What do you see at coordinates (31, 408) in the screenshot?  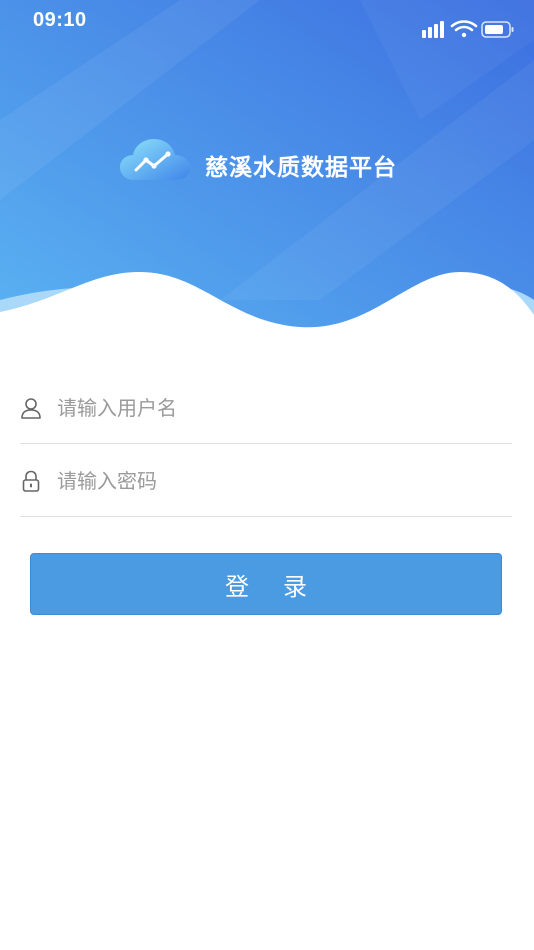 I see `user-icon` at bounding box center [31, 408].